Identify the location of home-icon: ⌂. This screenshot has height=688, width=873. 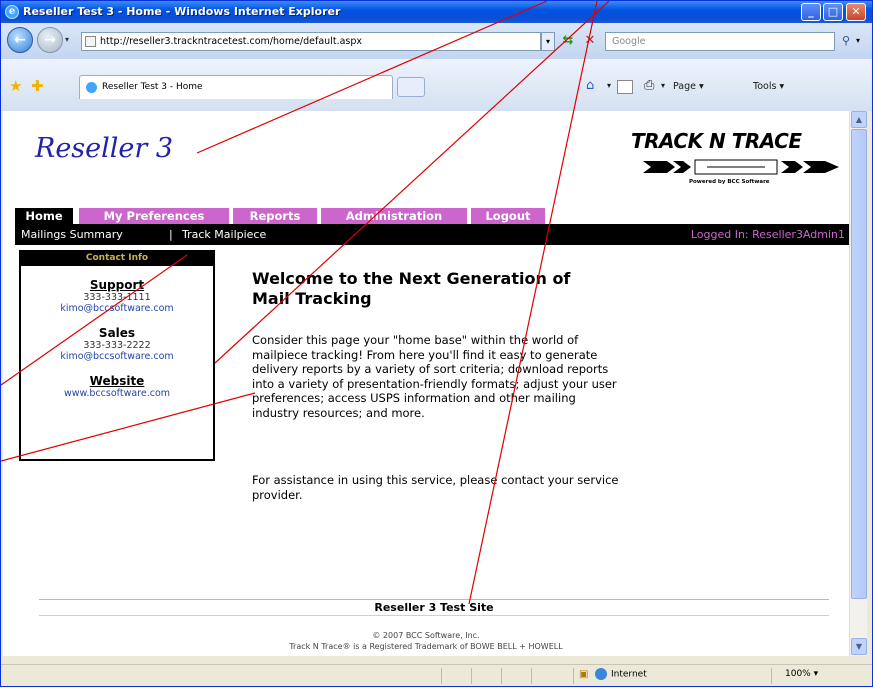
(590, 85).